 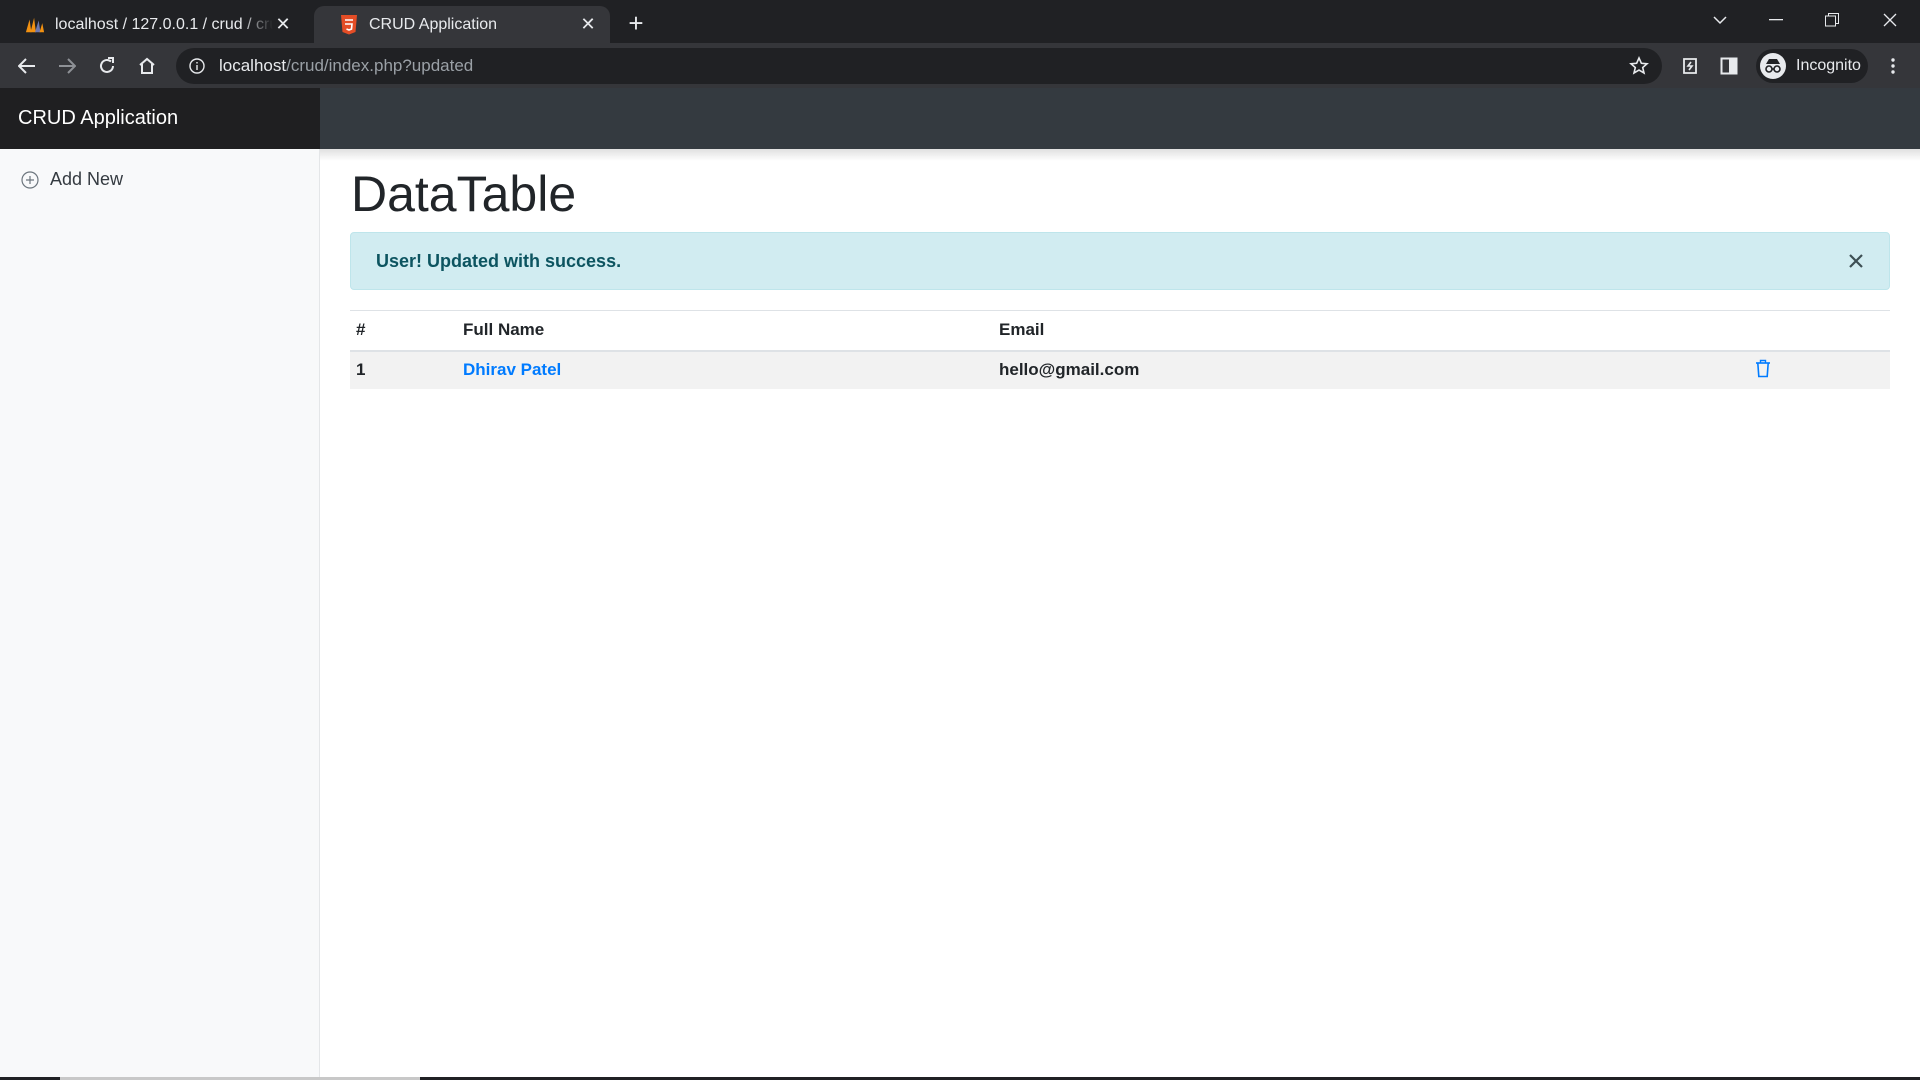 What do you see at coordinates (433, 24) in the screenshot?
I see `tab-title: CRUD Application` at bounding box center [433, 24].